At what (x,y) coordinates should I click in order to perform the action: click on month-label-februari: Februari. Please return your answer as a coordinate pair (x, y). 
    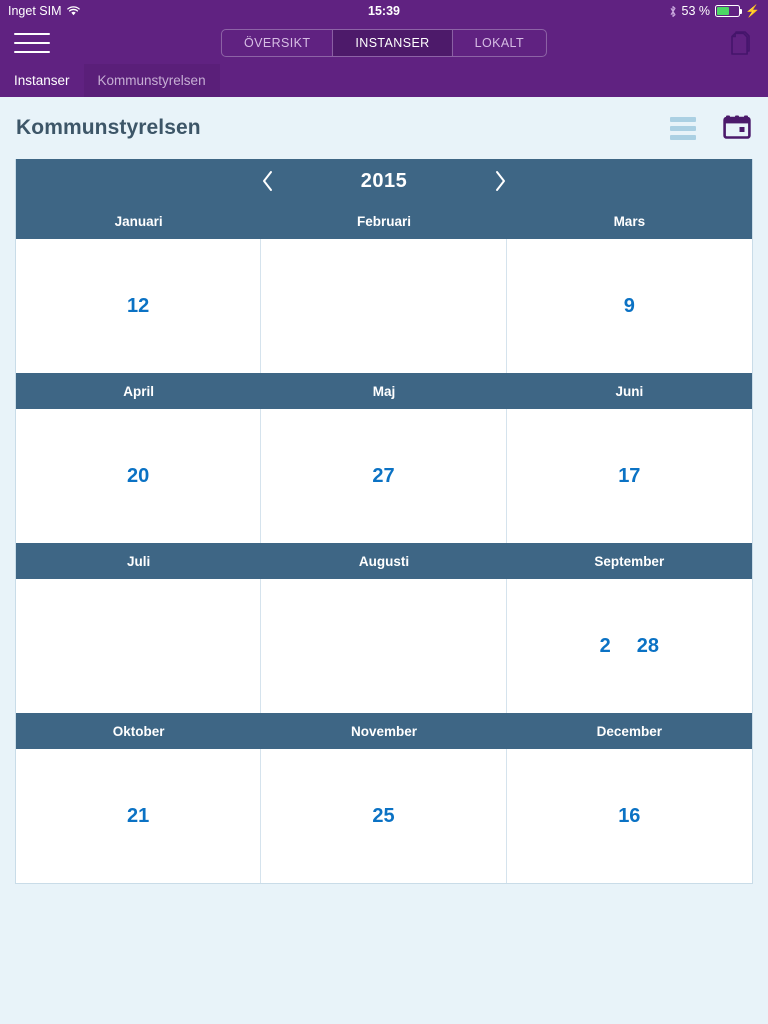
    Looking at the image, I should click on (383, 221).